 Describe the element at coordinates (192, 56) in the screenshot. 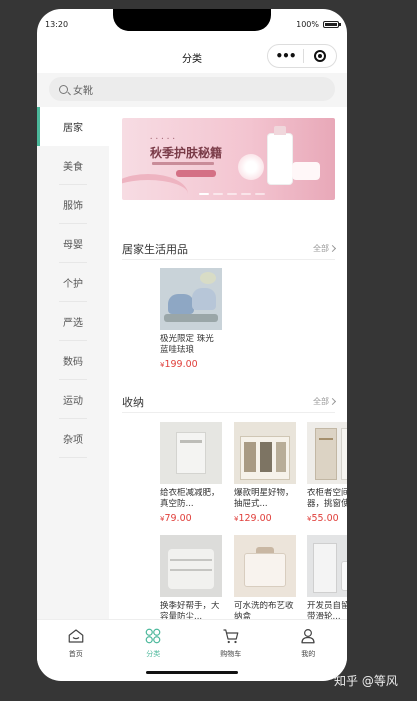

I see `nav-bar: 分类 •••` at that location.